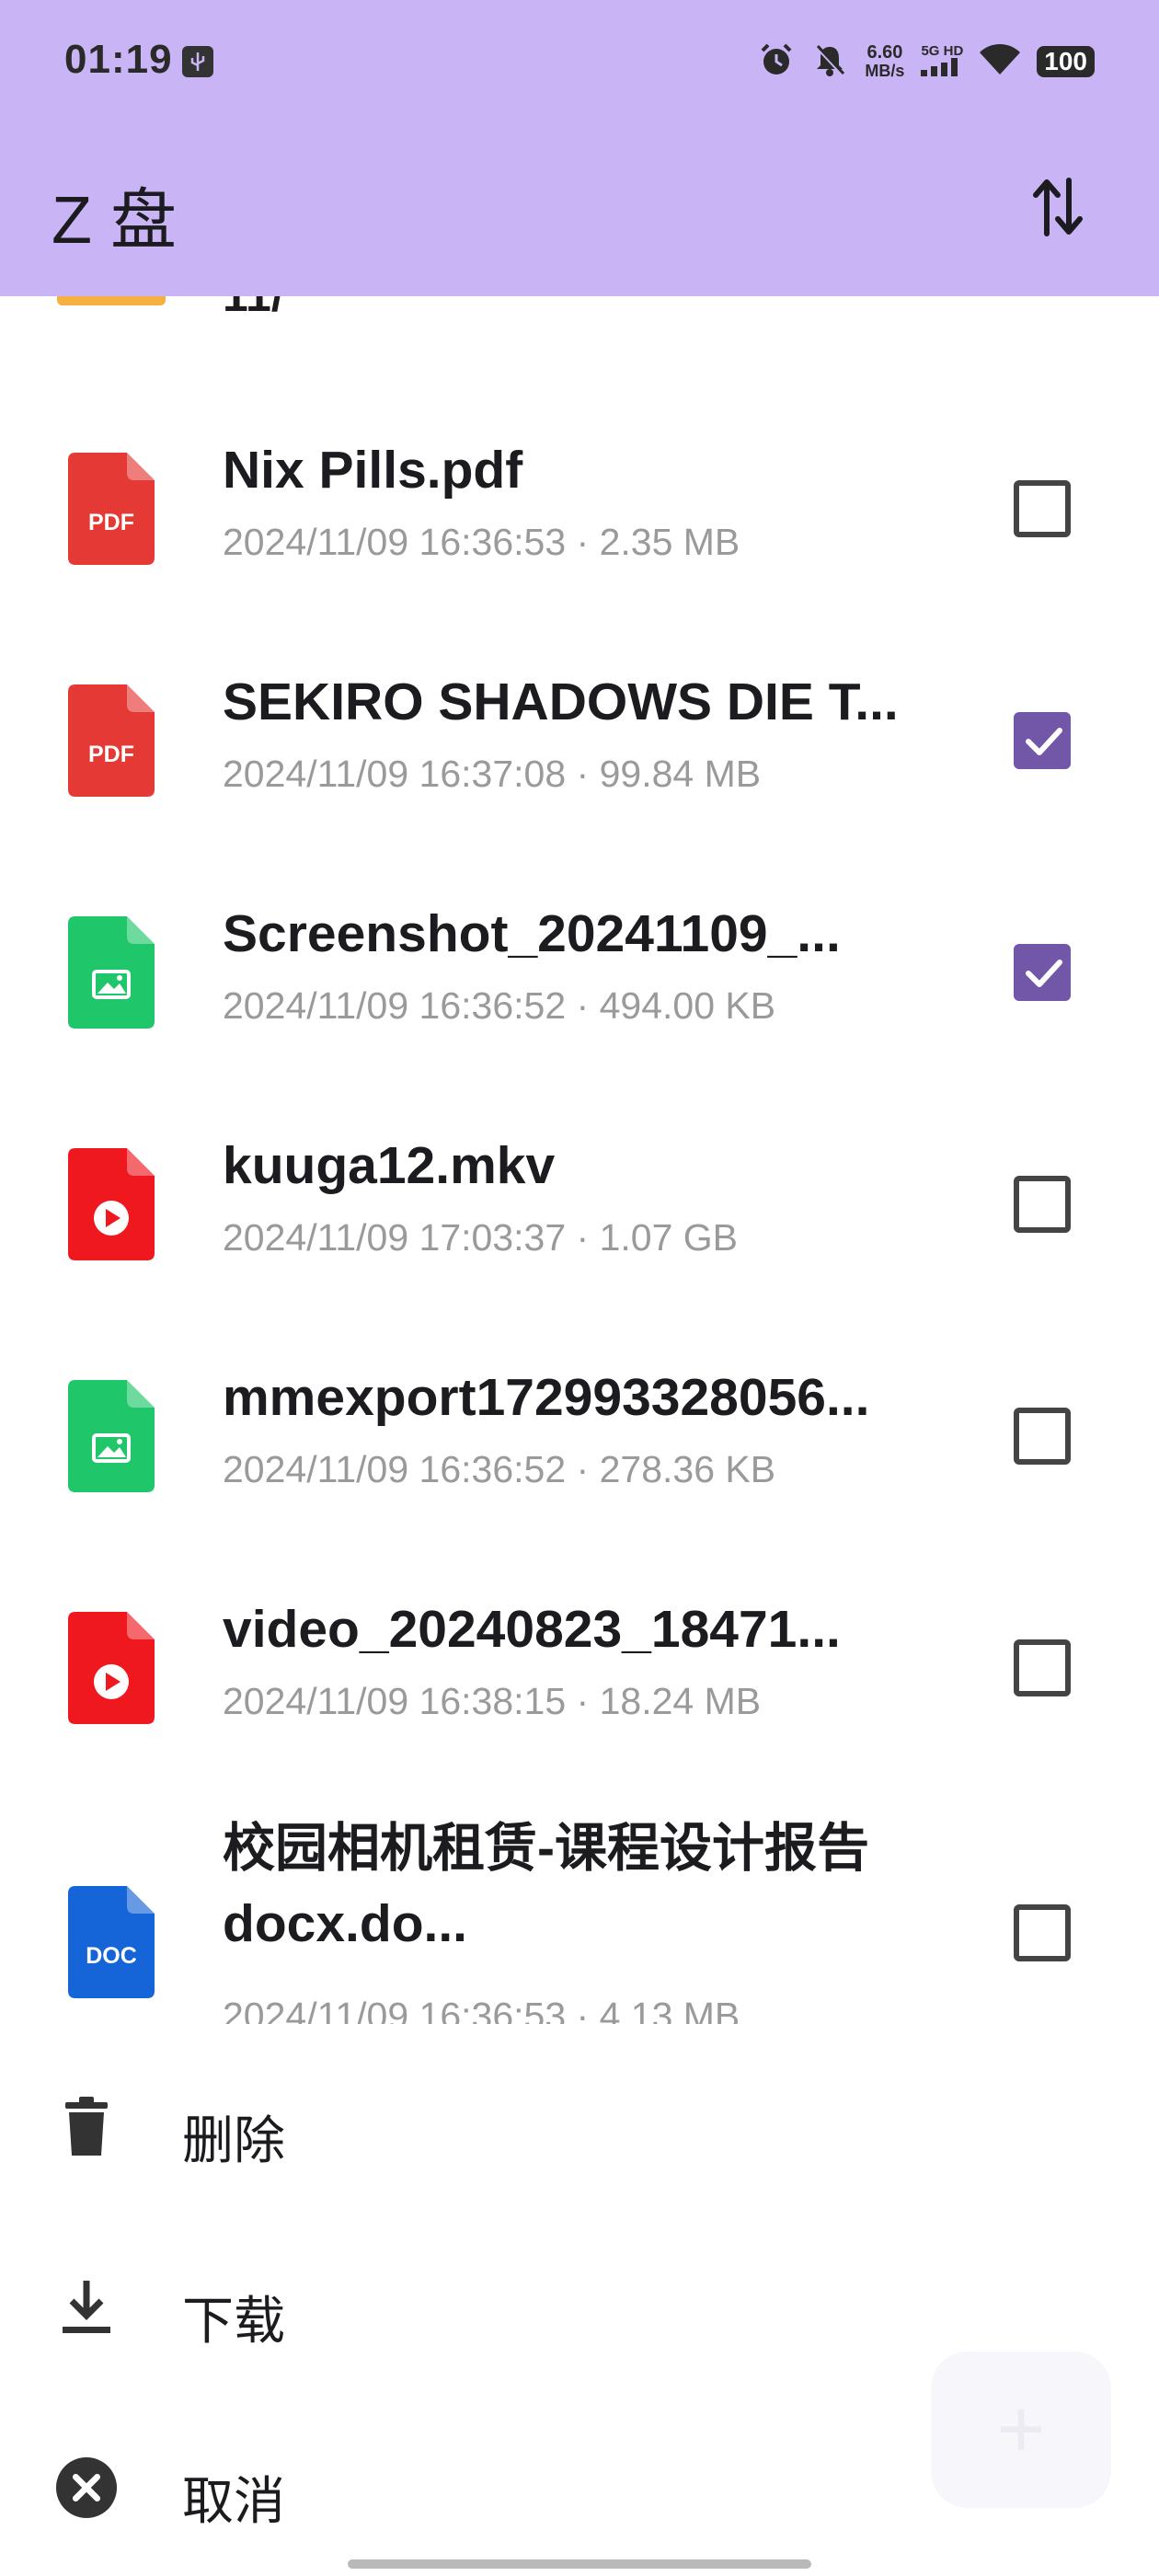  I want to click on cancel-label: 取消, so click(233, 2501).